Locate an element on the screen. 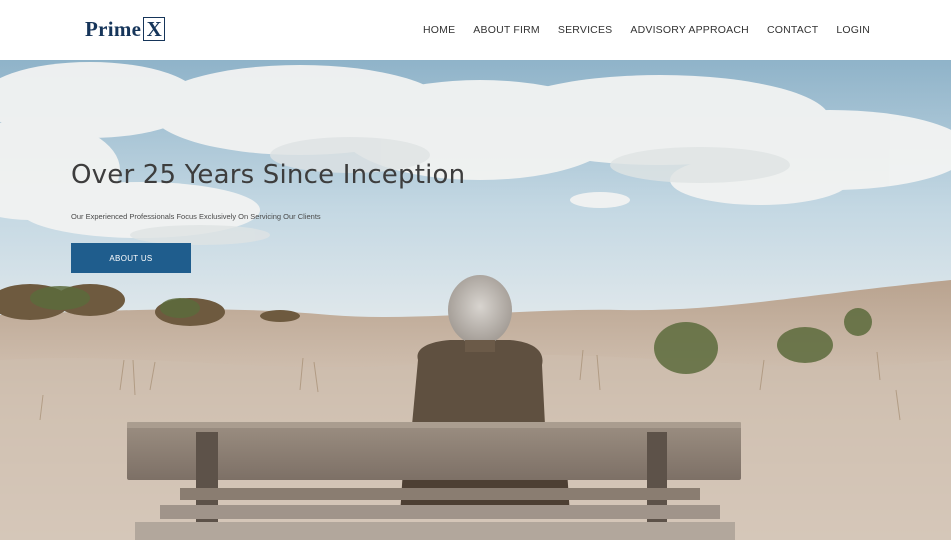  logo-box-letter: X is located at coordinates (154, 29).